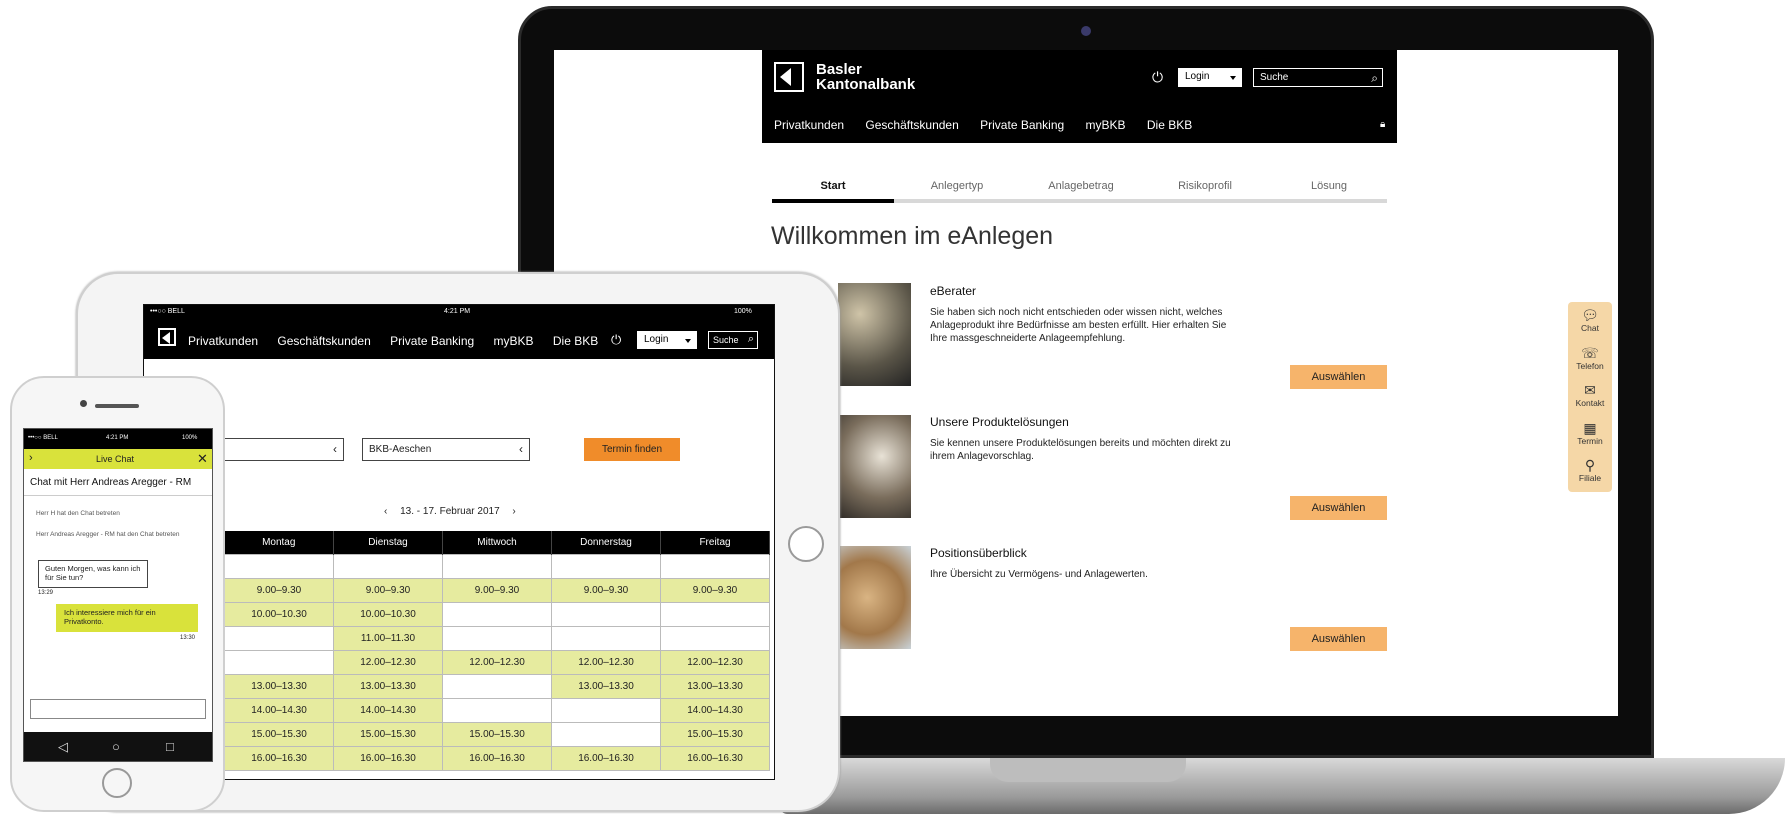 The width and height of the screenshot is (1785, 814). What do you see at coordinates (1282, 786) in the screenshot?
I see `laptop-base` at bounding box center [1282, 786].